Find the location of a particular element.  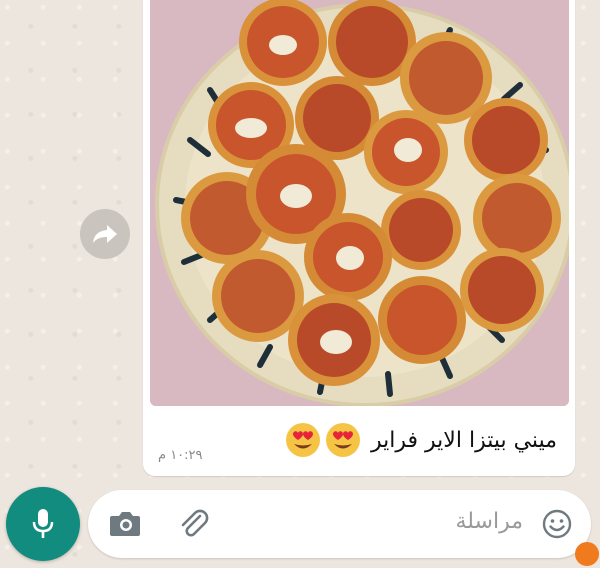

corner-badge-icon is located at coordinates (587, 554).